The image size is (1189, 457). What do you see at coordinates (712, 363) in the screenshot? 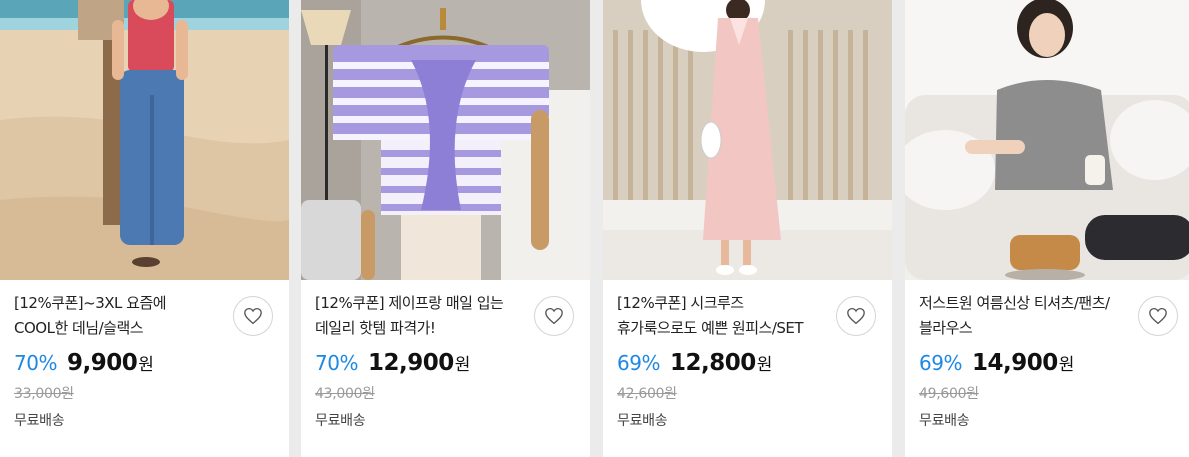
I see `sale-price: 12,800` at bounding box center [712, 363].